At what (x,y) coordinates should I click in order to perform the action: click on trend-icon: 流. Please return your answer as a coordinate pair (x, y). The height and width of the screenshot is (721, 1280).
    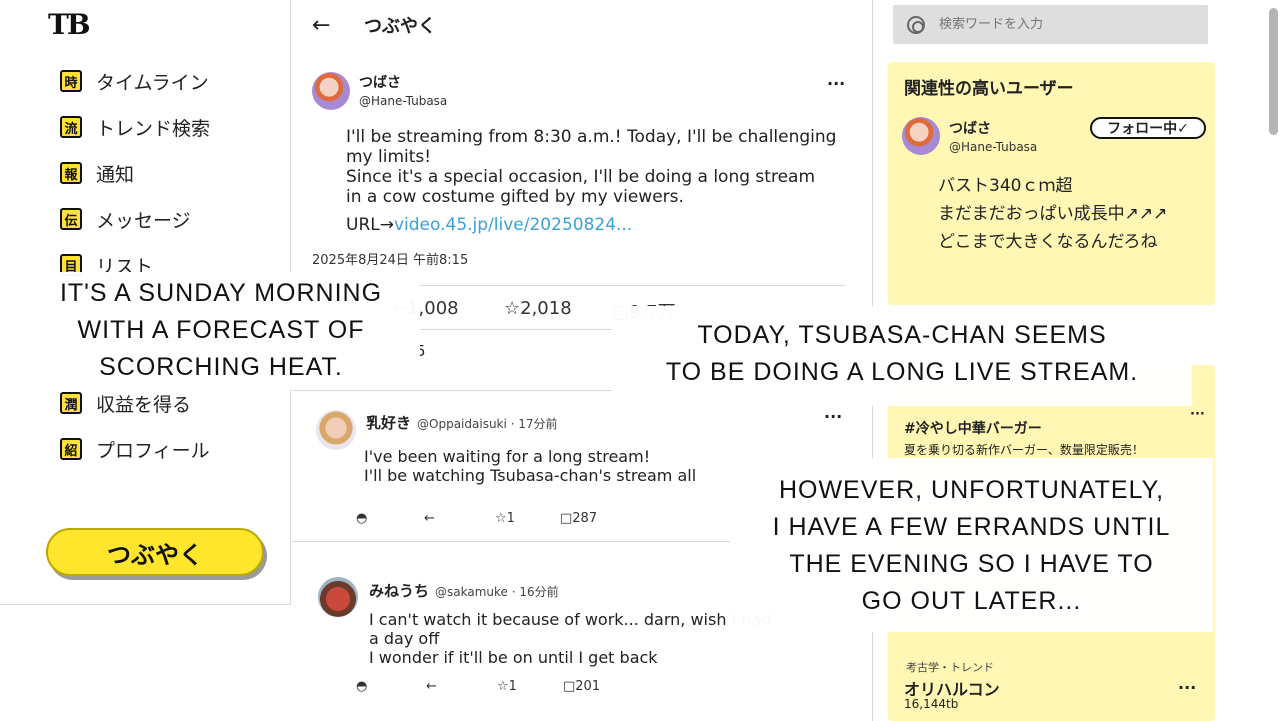
    Looking at the image, I should click on (71, 127).